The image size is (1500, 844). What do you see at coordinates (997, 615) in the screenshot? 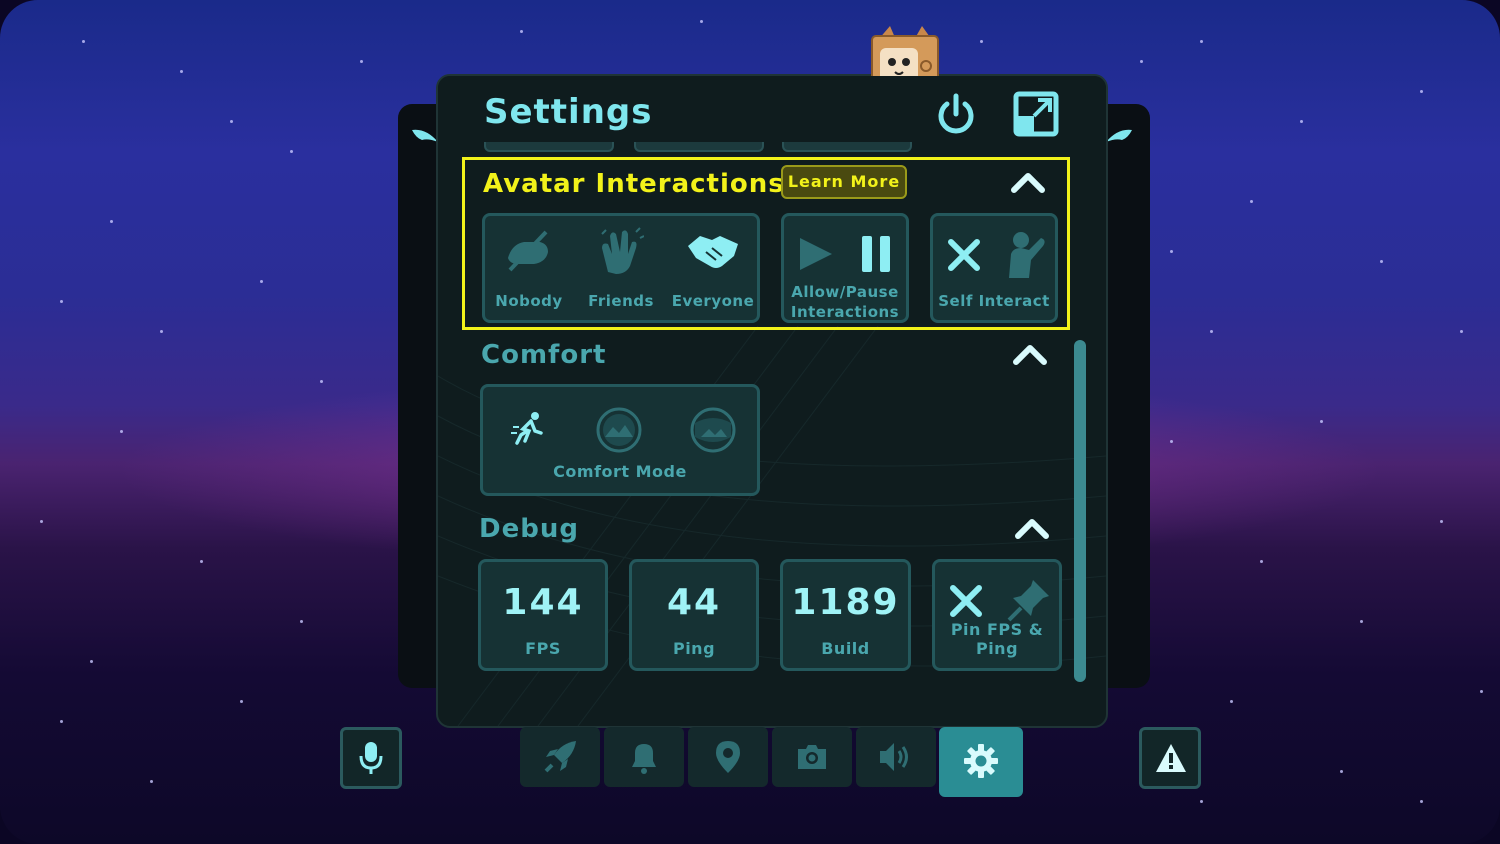
I see `pin-fps-ping-button: Pin FPS & Ping` at bounding box center [997, 615].